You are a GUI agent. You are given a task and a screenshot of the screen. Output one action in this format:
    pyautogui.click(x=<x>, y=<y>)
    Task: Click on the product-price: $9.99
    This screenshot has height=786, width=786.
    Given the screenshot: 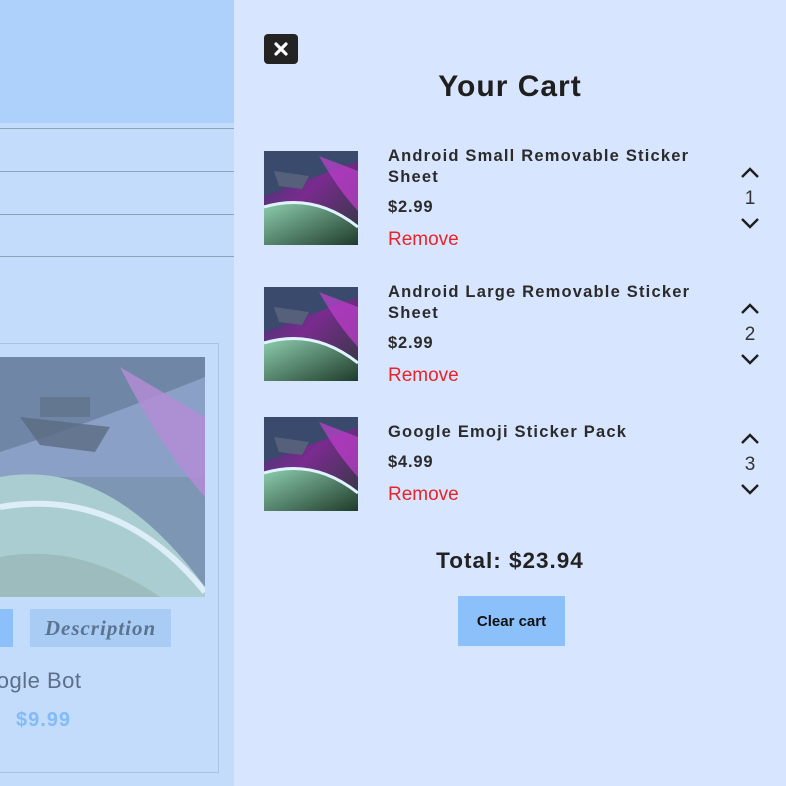 What is the action you would take?
    pyautogui.click(x=44, y=720)
    